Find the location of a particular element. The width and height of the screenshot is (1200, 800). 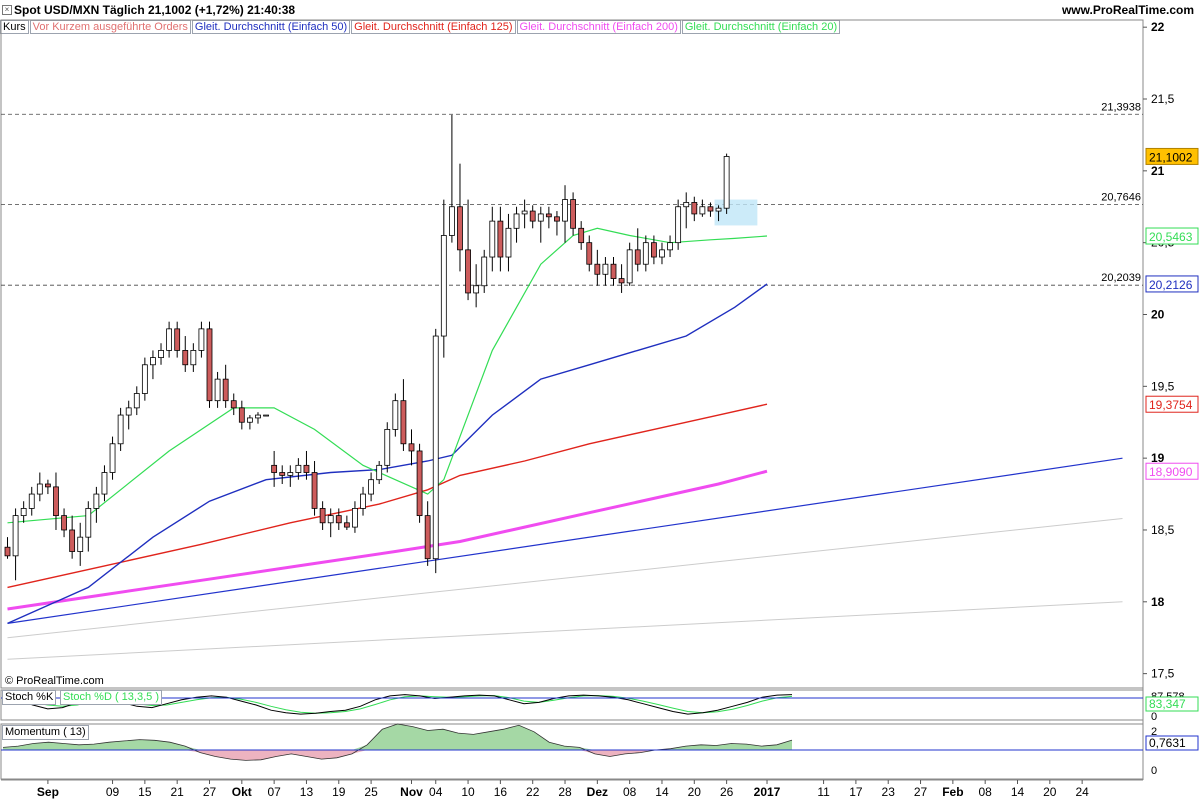

x-tick-label: 26 is located at coordinates (727, 792).